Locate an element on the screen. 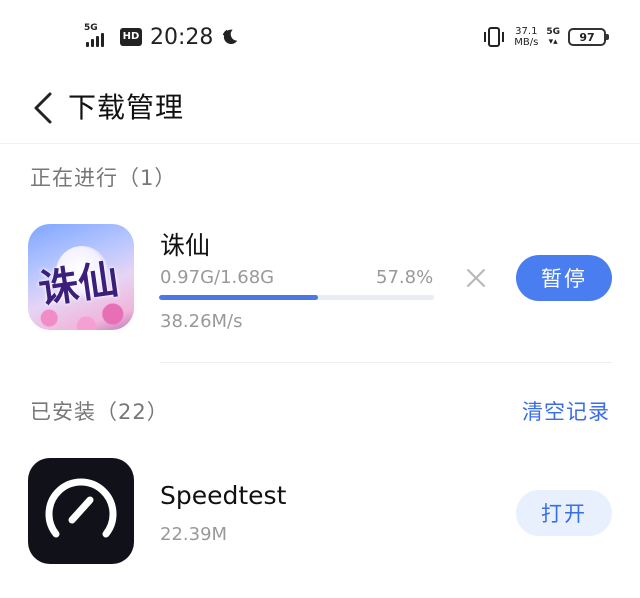  speedtest-app-icon is located at coordinates (81, 511).